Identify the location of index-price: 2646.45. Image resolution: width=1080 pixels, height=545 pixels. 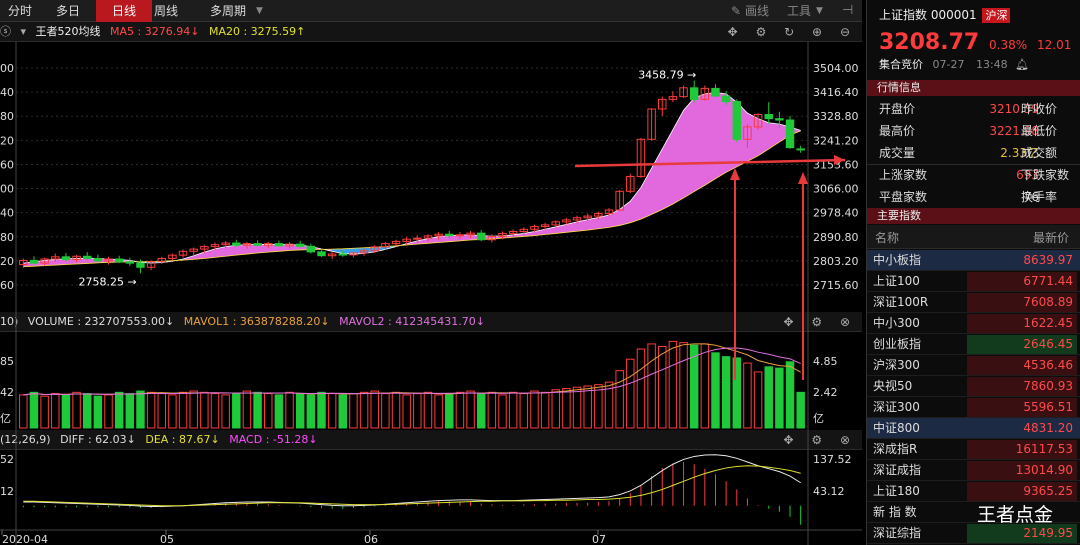
(1022, 344).